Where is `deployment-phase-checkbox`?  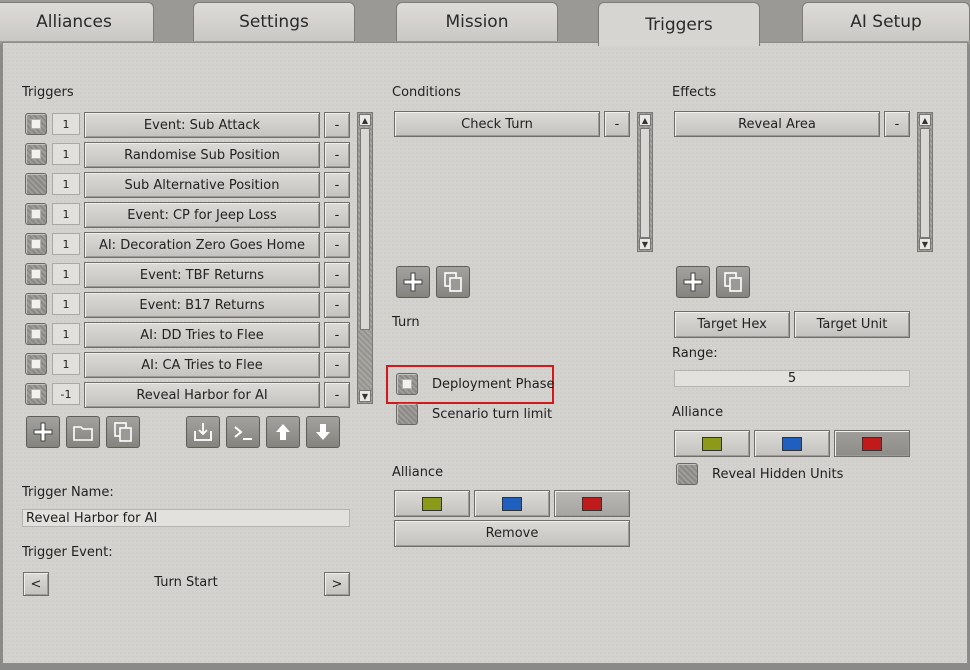 deployment-phase-checkbox is located at coordinates (407, 384).